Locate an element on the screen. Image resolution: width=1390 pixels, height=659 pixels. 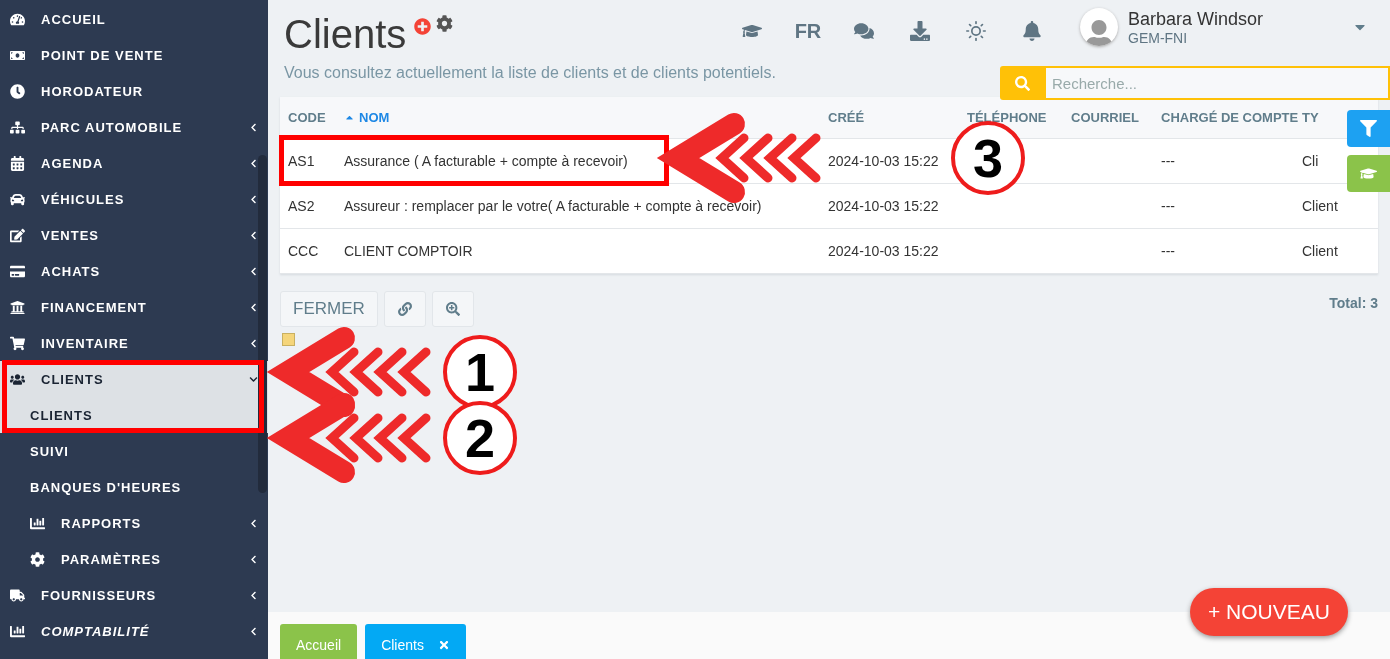
sidebar-item: VENTES is located at coordinates (134, 235).